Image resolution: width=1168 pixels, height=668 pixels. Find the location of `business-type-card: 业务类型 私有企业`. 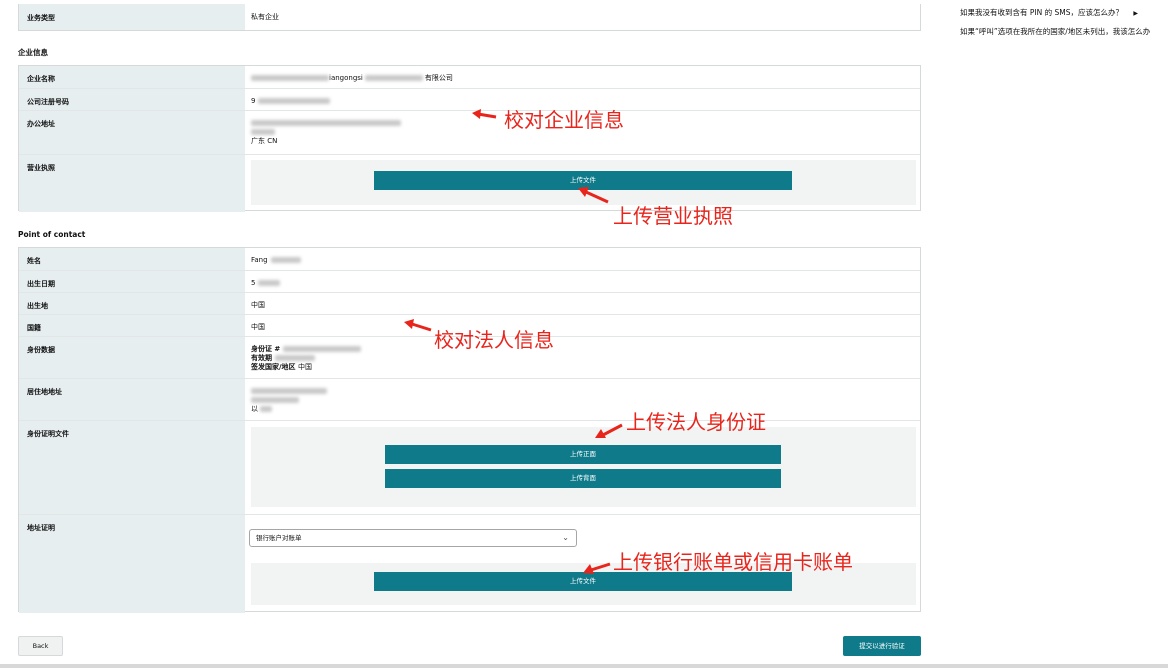

business-type-card: 业务类型 私有企业 is located at coordinates (469, 17).